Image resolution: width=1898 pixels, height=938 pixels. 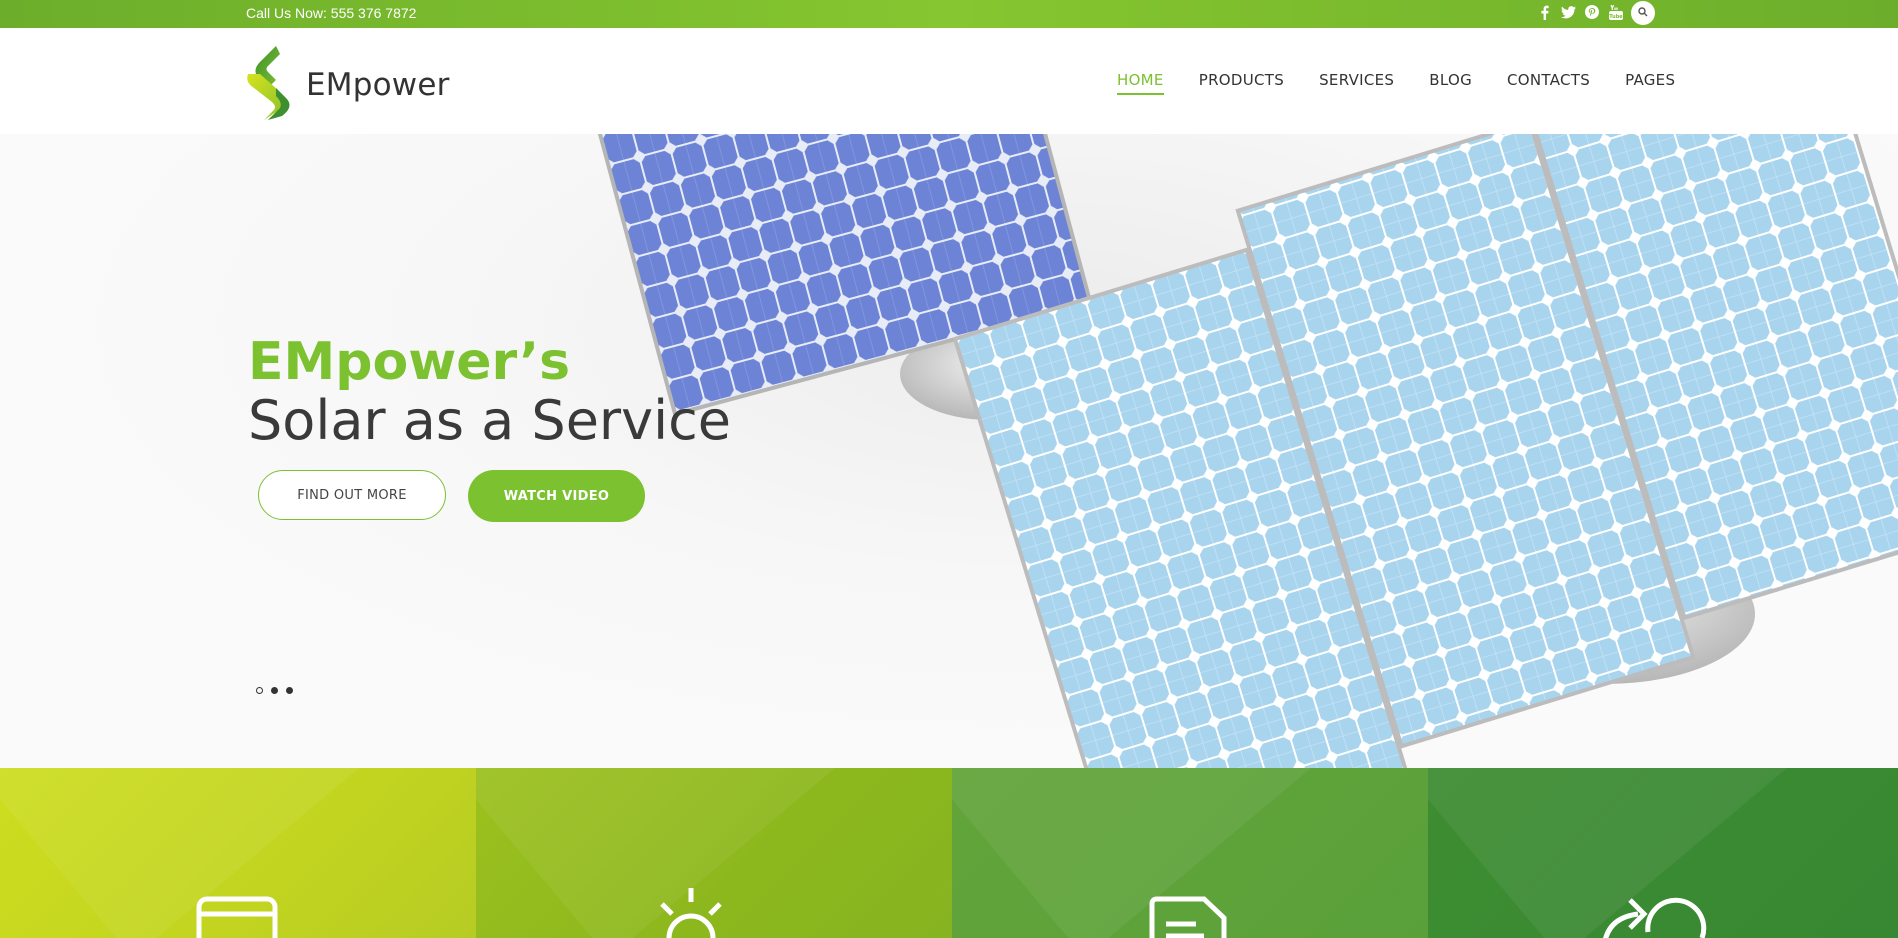 What do you see at coordinates (949, 14) in the screenshot?
I see `top-bar: Call Us Now: 555 376 7872 Tube` at bounding box center [949, 14].